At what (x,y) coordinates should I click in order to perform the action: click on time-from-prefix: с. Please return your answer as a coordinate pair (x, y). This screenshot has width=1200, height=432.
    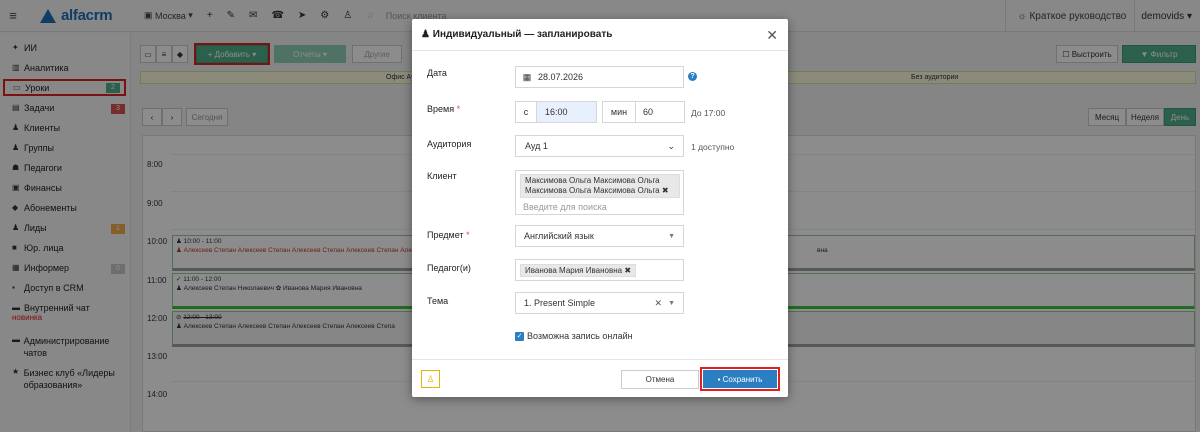
    Looking at the image, I should click on (526, 112).